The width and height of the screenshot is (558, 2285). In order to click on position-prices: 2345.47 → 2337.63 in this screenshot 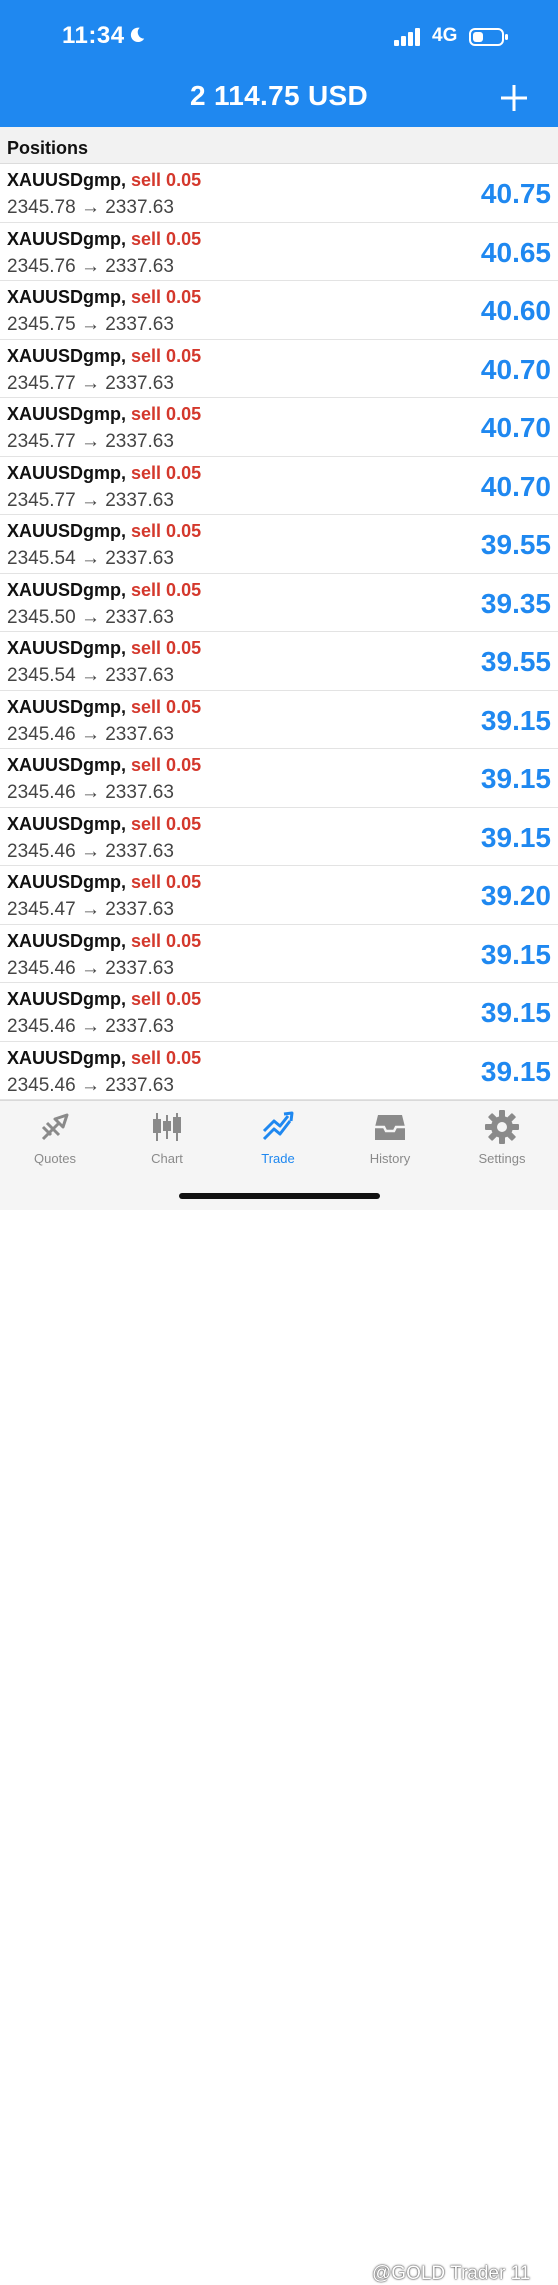, I will do `click(90, 909)`.